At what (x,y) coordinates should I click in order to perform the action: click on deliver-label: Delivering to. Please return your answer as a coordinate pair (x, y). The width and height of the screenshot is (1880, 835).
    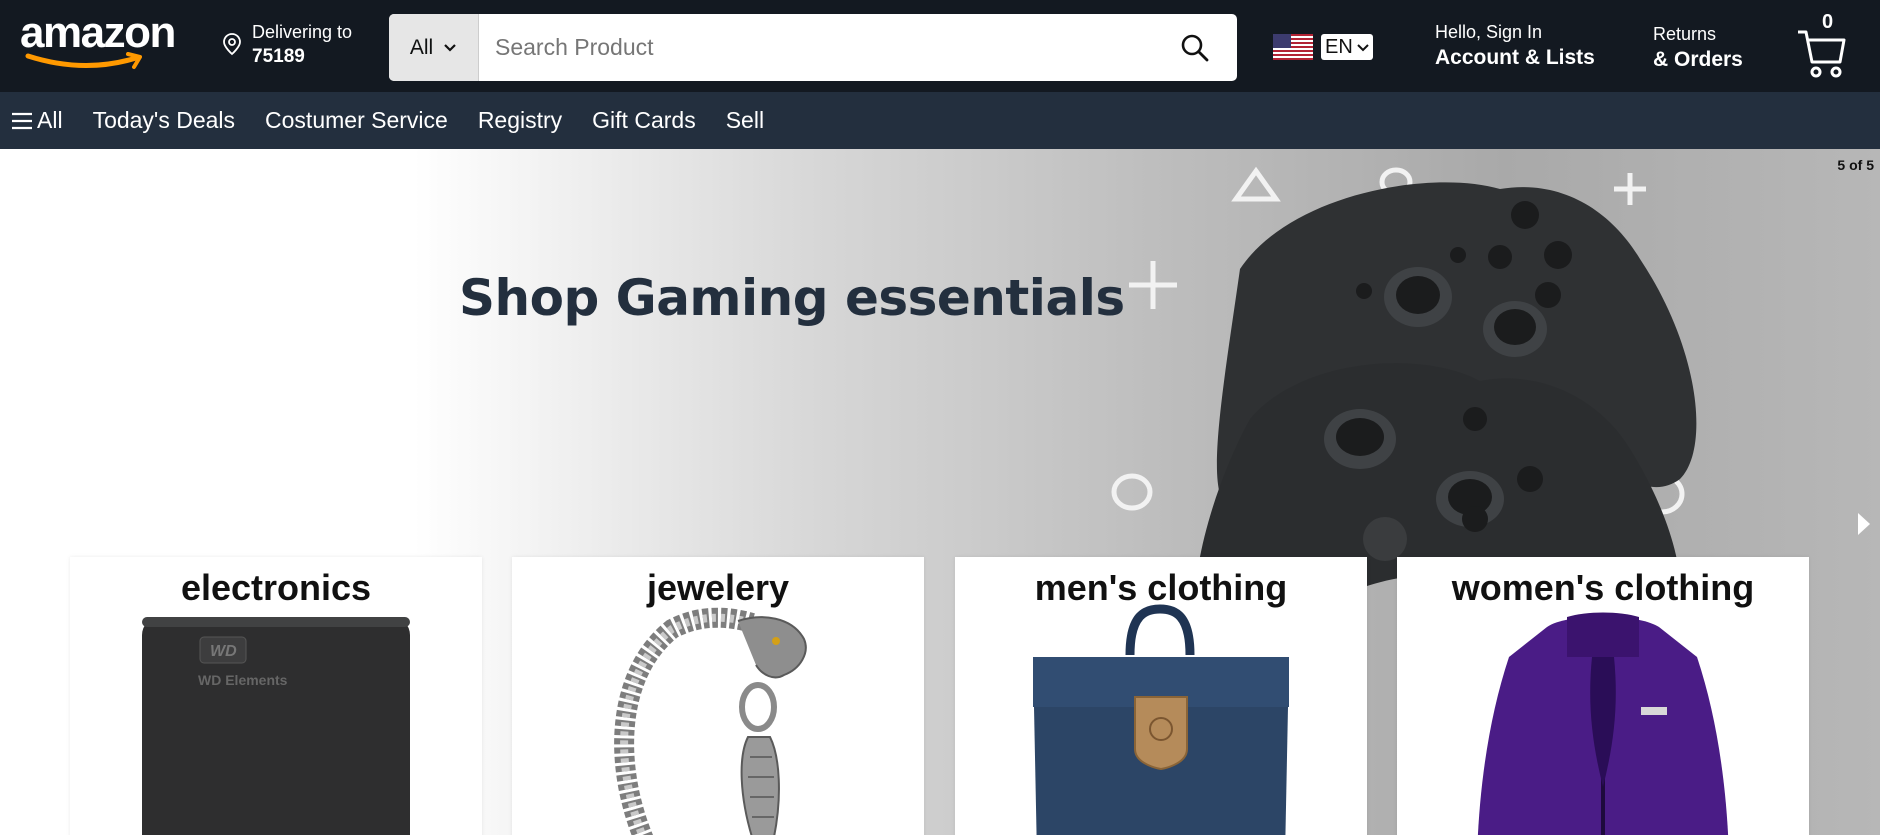
    Looking at the image, I should click on (302, 32).